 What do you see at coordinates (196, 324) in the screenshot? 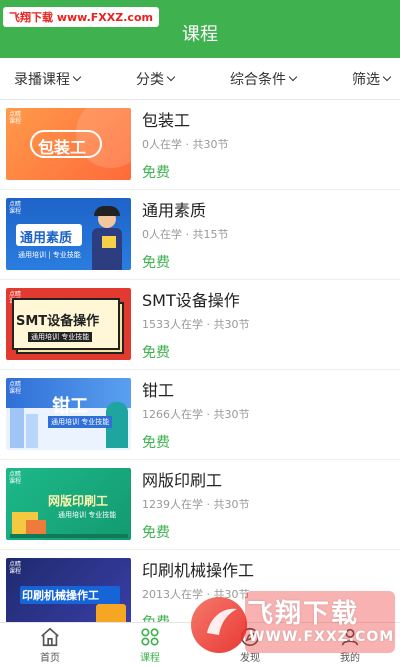
I see `course-meta: 1533人在学 · 共30节` at bounding box center [196, 324].